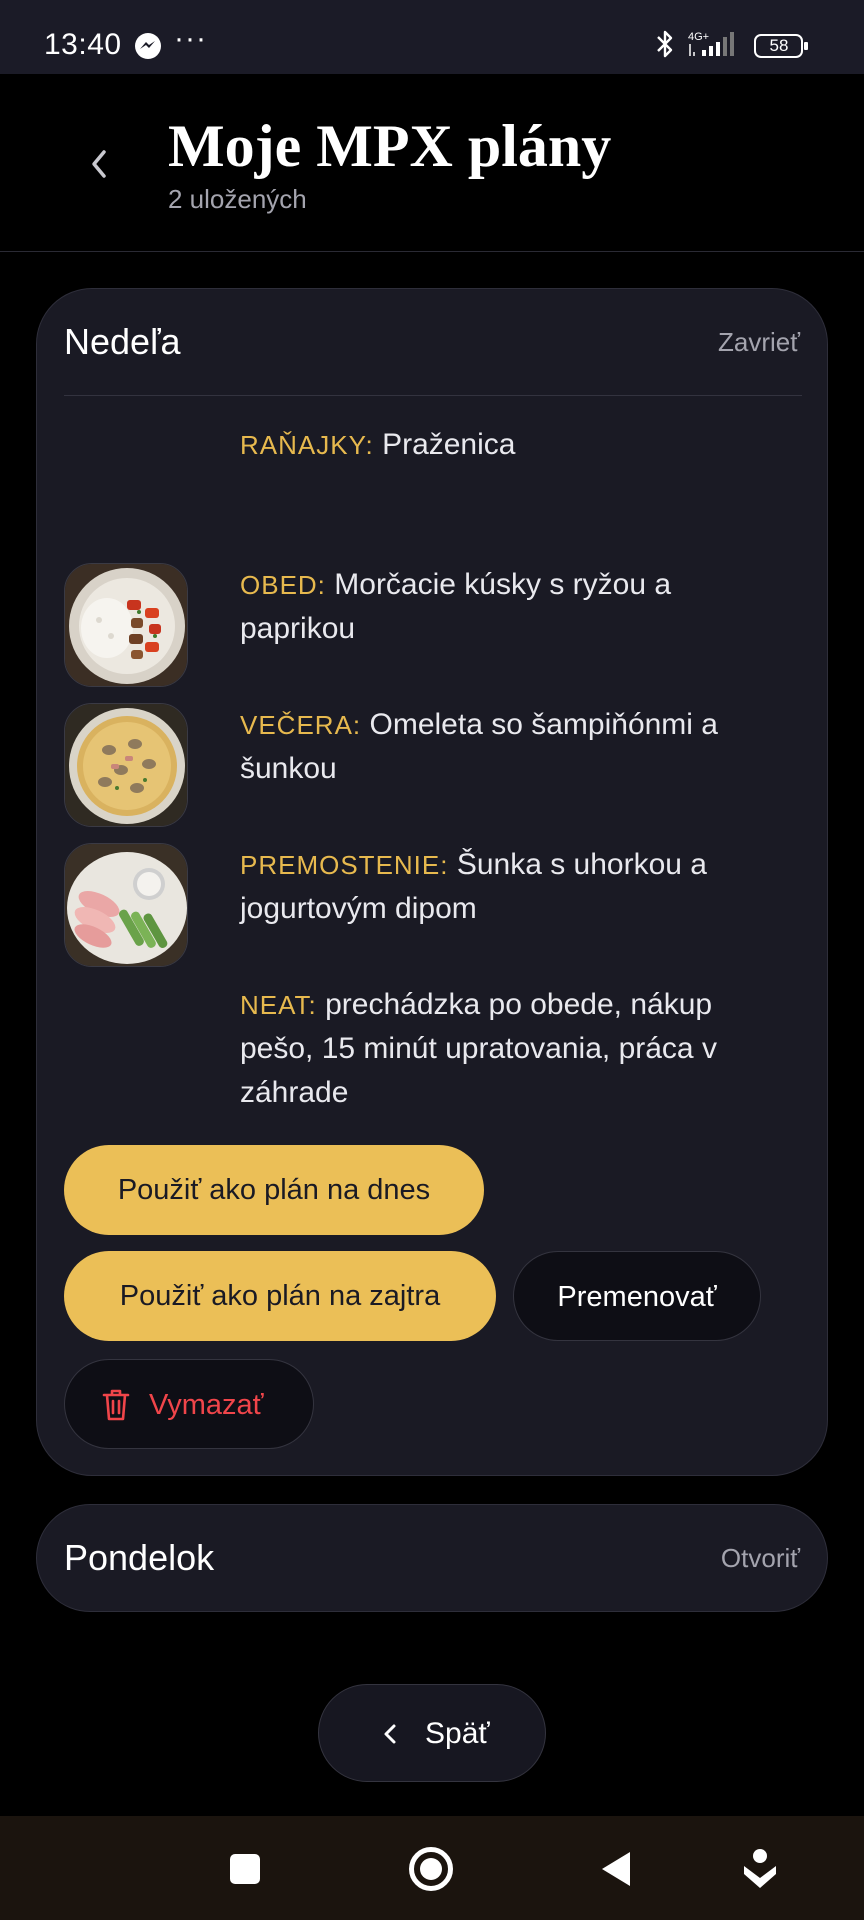 Image resolution: width=864 pixels, height=1920 pixels. What do you see at coordinates (245, 1869) in the screenshot?
I see `recent-apps-icon` at bounding box center [245, 1869].